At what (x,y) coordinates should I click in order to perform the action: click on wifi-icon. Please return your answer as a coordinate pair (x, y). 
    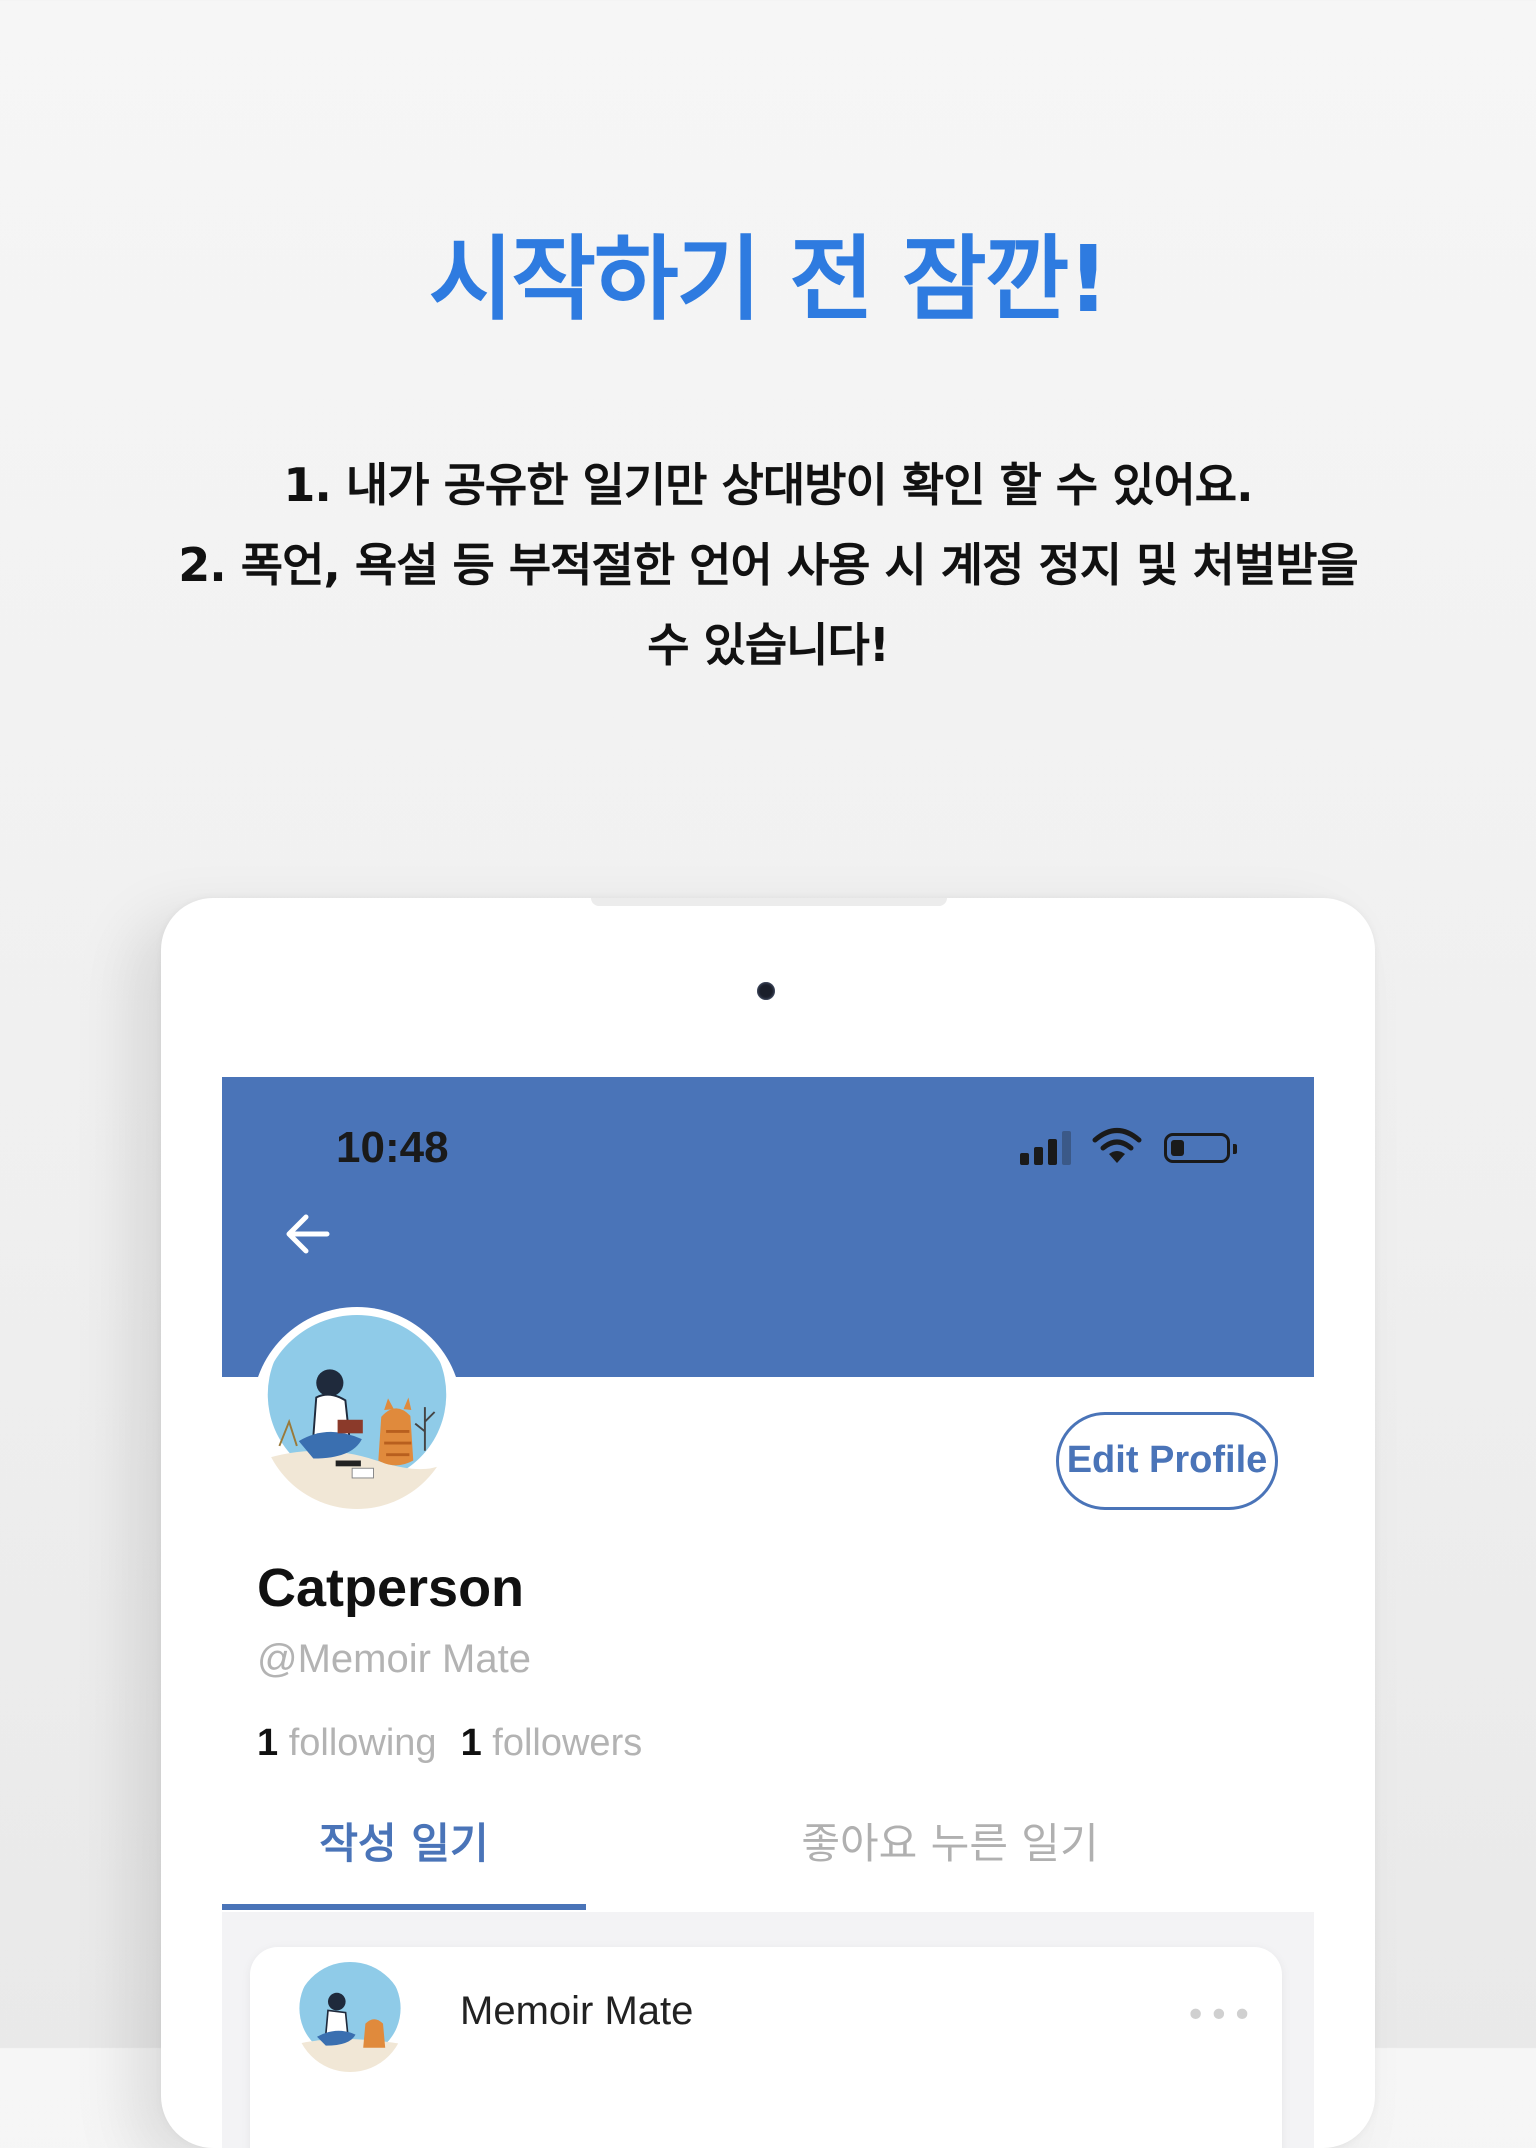
    Looking at the image, I should click on (1117, 1145).